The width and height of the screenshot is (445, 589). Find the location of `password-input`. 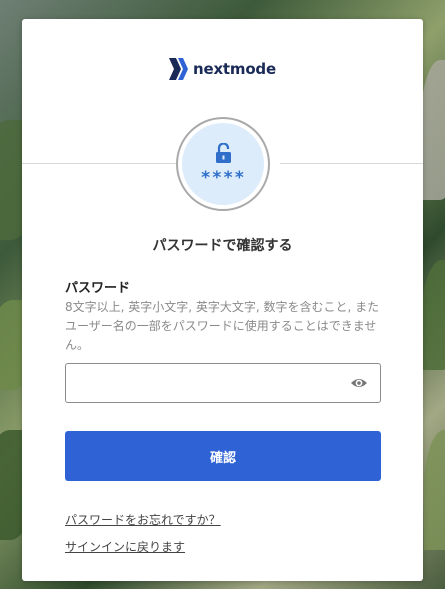

password-input is located at coordinates (223, 383).